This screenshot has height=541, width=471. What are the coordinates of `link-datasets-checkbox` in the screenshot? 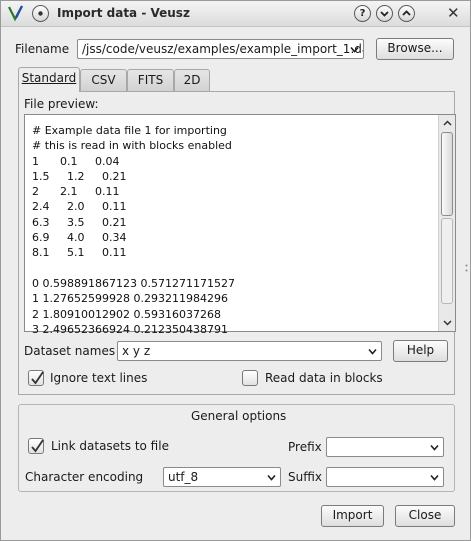 It's located at (36, 446).